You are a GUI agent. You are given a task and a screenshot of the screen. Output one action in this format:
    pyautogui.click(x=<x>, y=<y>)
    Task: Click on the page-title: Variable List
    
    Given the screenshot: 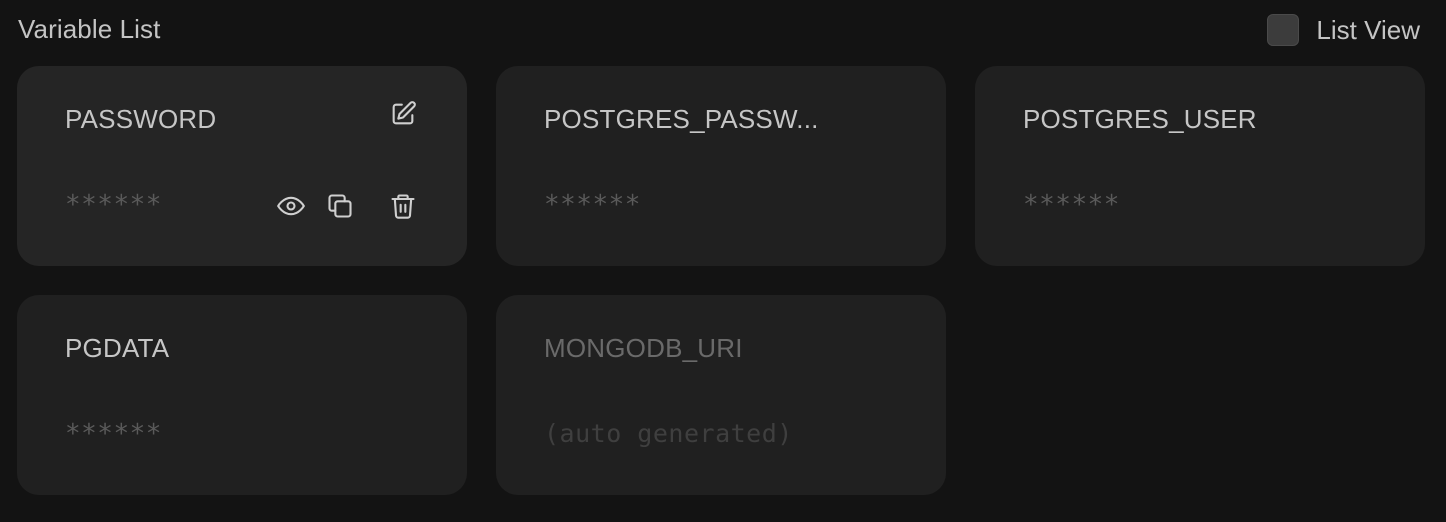 What is the action you would take?
    pyautogui.click(x=89, y=29)
    